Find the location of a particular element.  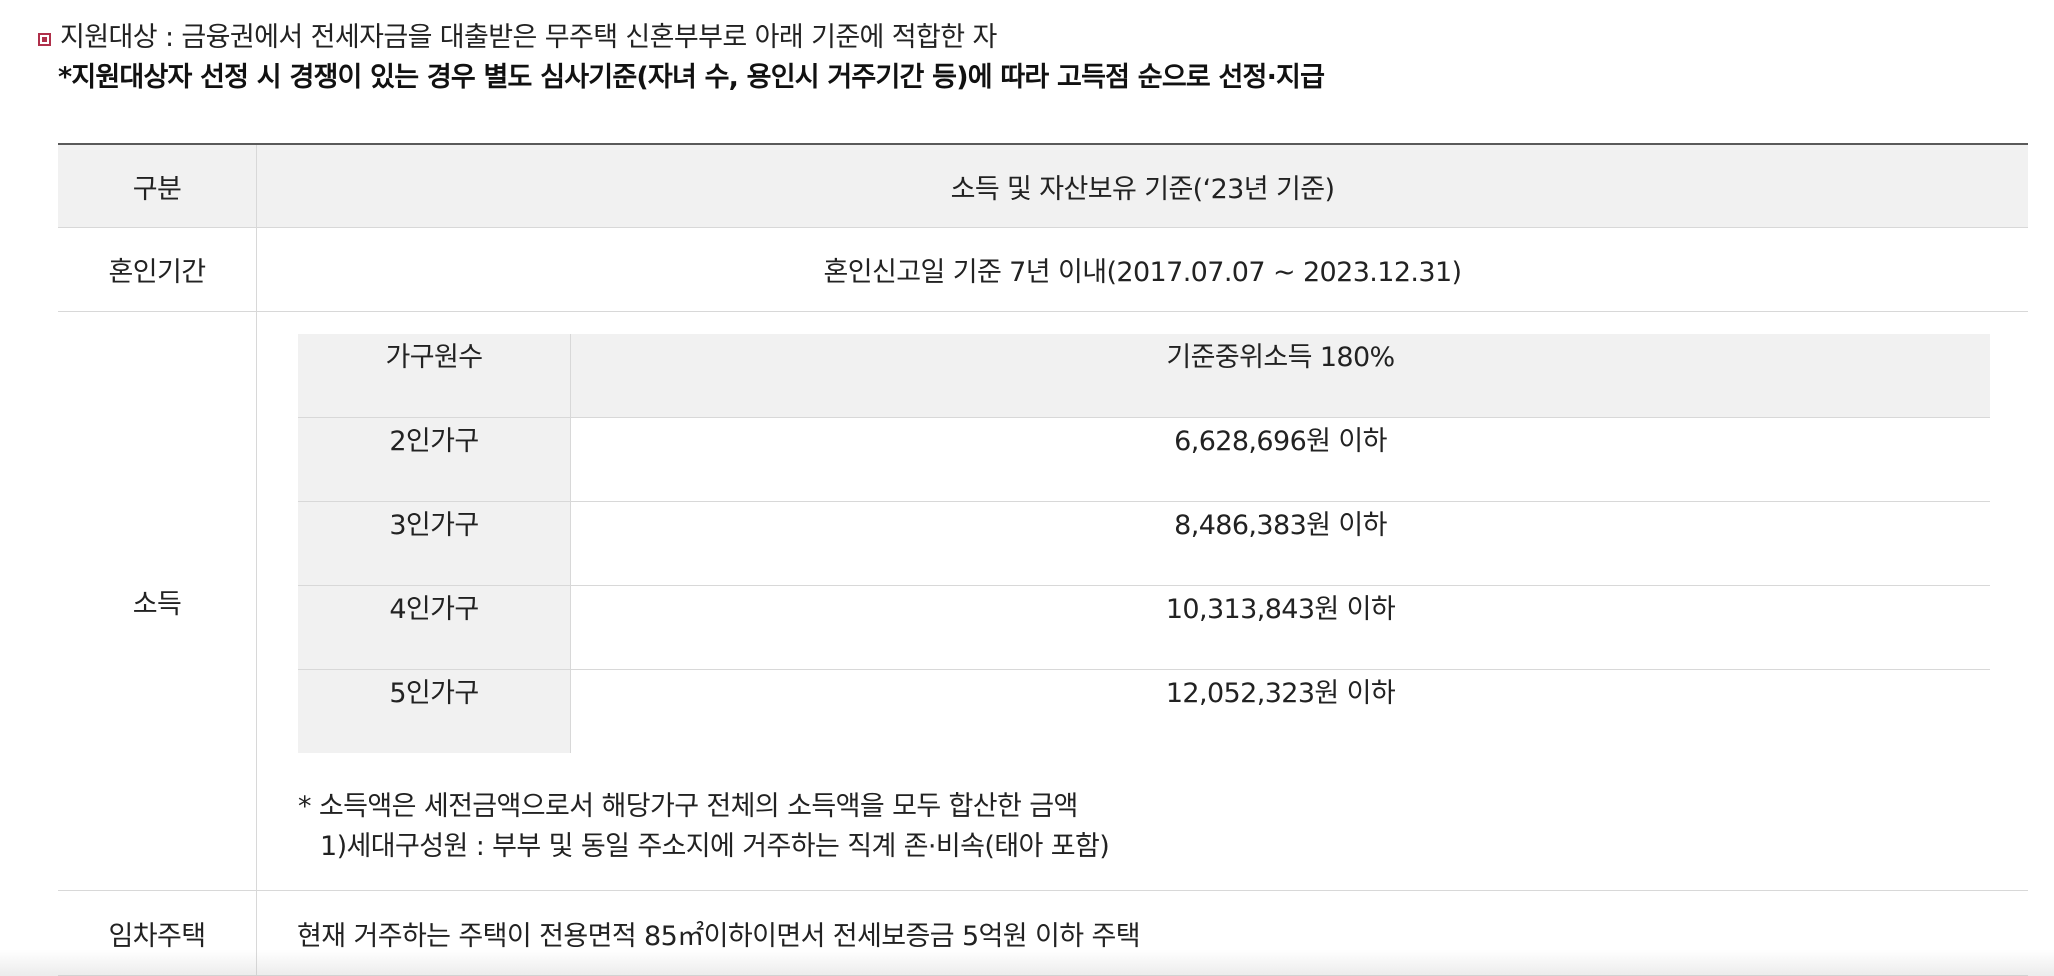

income-limit-cell: 8,486,383원 이하 is located at coordinates (1280, 543).